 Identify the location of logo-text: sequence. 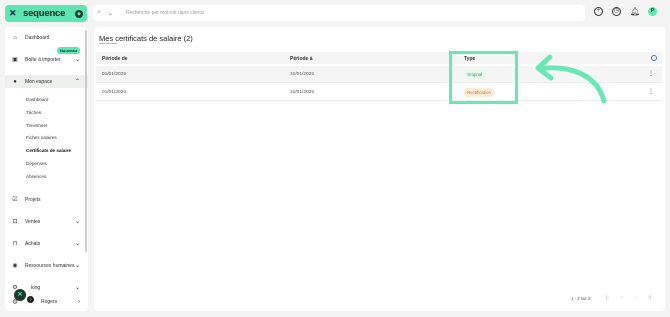
(44, 13).